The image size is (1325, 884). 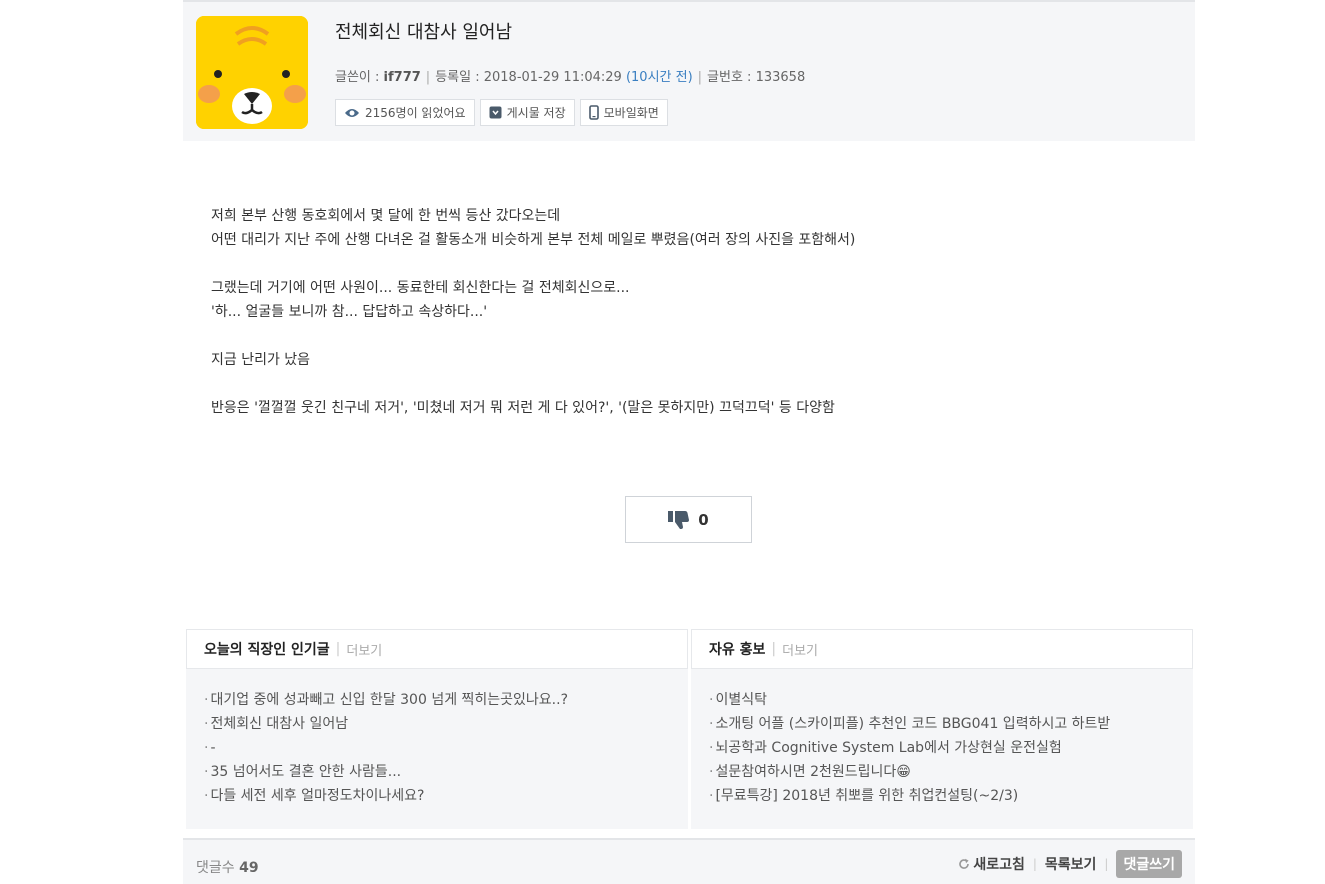 I want to click on popular-posts-header: 오늘의 직장인 인기글 | 더보기, so click(x=437, y=649).